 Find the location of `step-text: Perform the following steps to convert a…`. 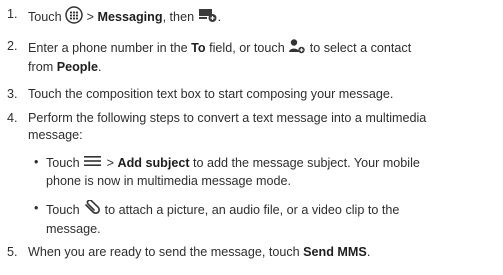

step-text: Perform the following steps to convert a… is located at coordinates (227, 126).